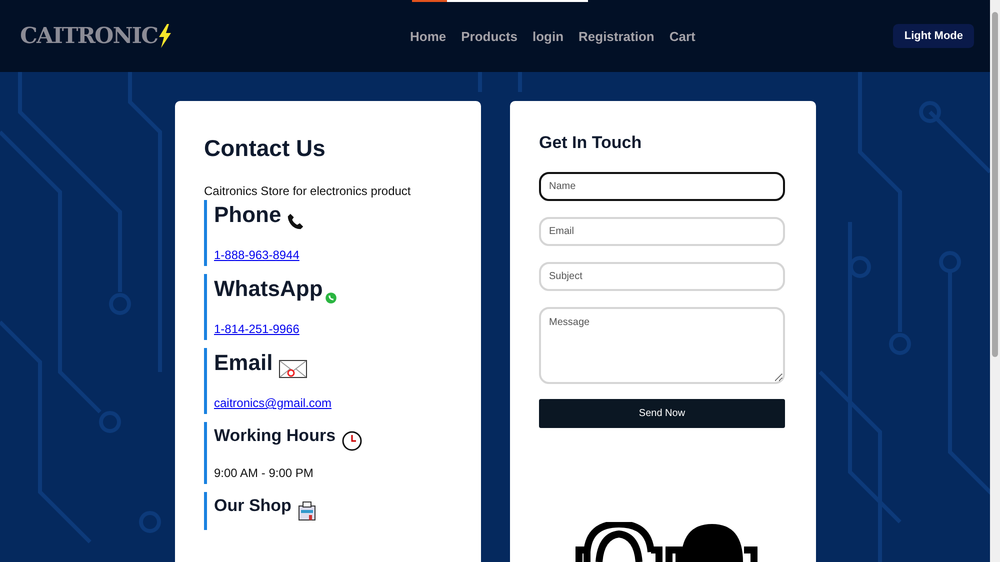  I want to click on send-button: Send Now, so click(662, 413).